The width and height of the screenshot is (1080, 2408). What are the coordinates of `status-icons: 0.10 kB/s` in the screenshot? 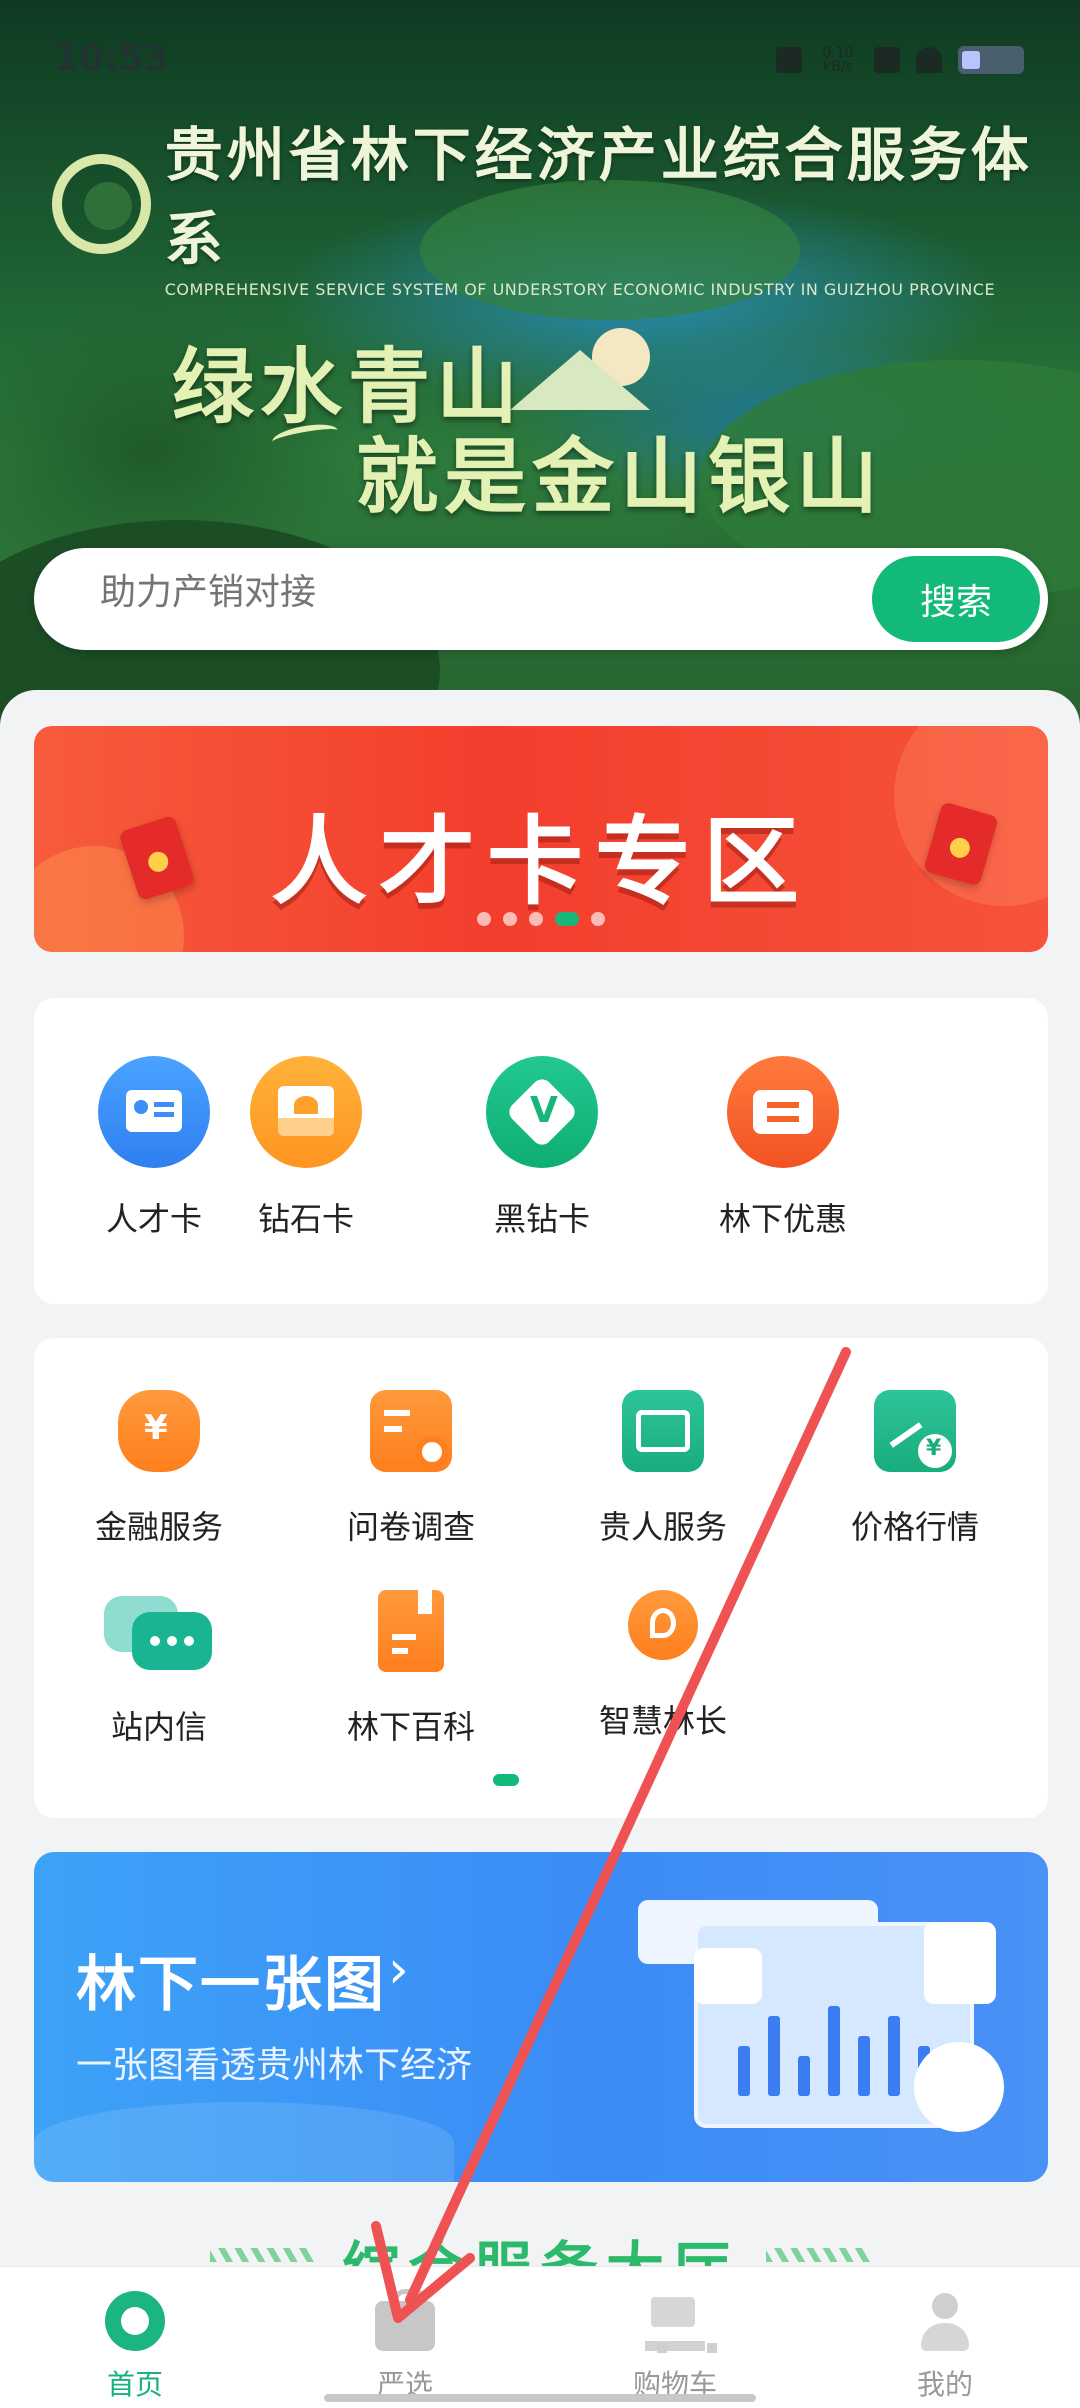 It's located at (900, 60).